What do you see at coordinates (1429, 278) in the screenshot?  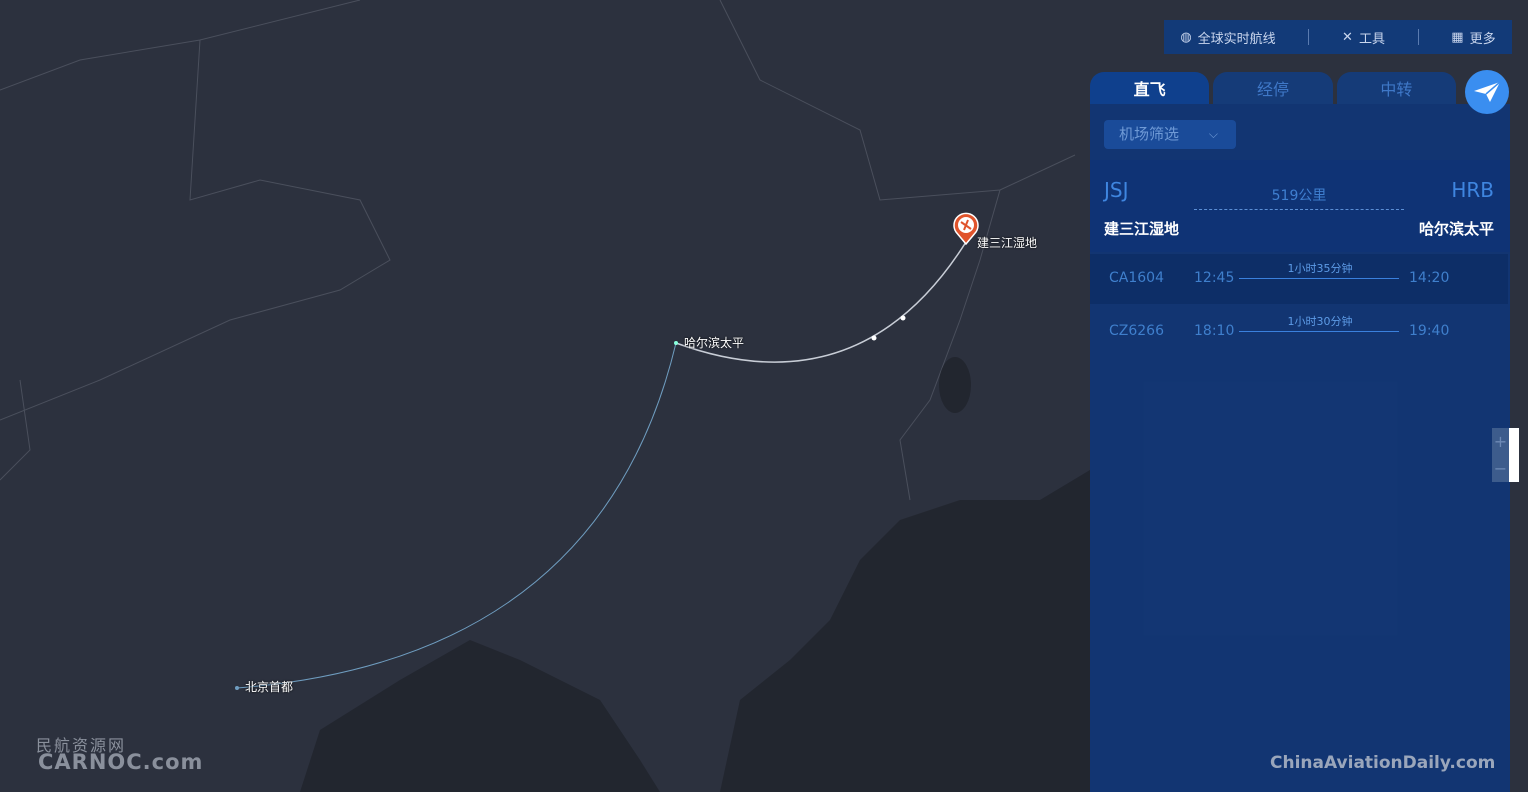 I see `arrival-time: 14:20` at bounding box center [1429, 278].